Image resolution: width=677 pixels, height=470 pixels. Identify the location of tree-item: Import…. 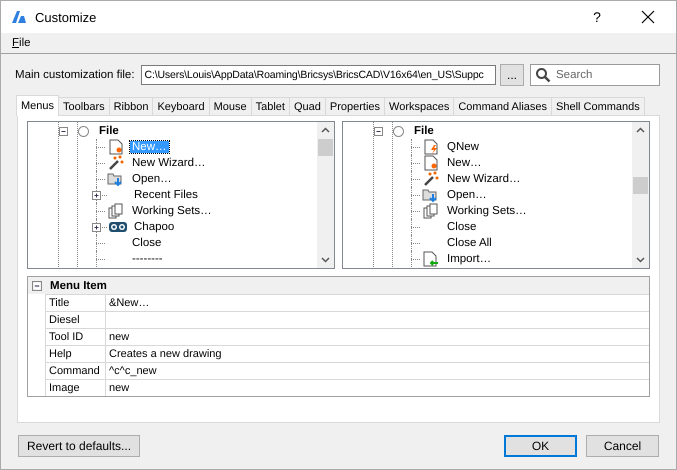
(469, 259).